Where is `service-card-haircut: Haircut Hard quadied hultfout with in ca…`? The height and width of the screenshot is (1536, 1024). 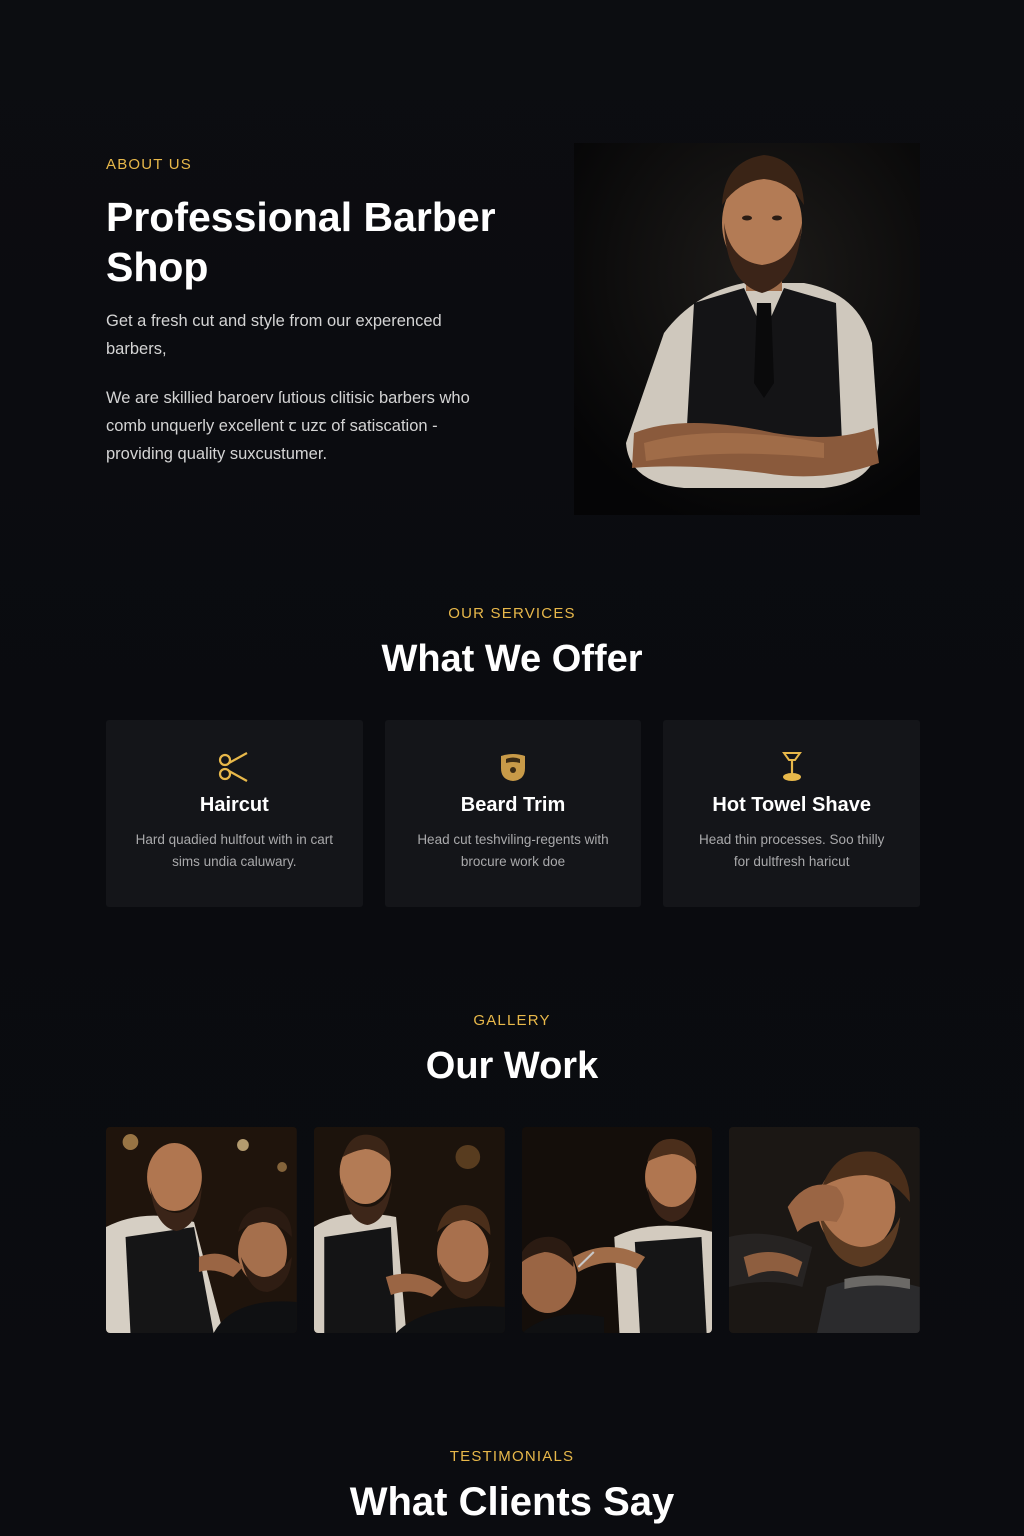
service-card-haircut: Haircut Hard quadied hultfout with in ca… is located at coordinates (234, 813).